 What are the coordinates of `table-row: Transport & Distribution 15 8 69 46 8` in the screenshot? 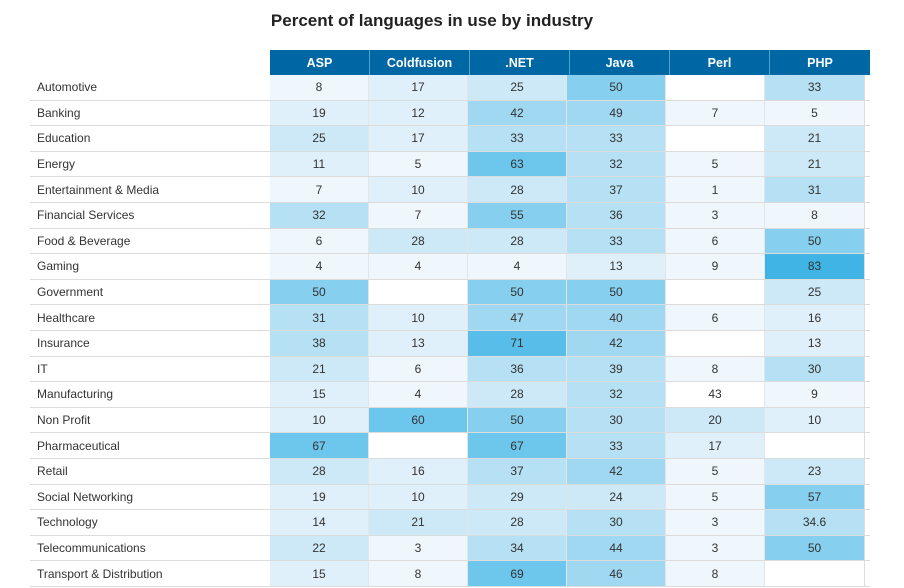 It's located at (450, 574).